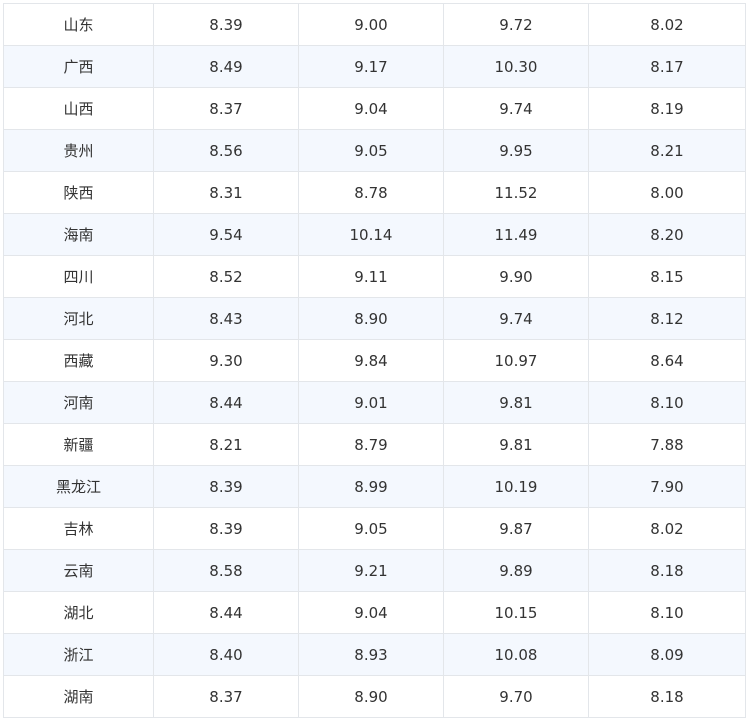 Image resolution: width=750 pixels, height=720 pixels. What do you see at coordinates (371, 570) in the screenshot?
I see `price-cell: 9.21` at bounding box center [371, 570].